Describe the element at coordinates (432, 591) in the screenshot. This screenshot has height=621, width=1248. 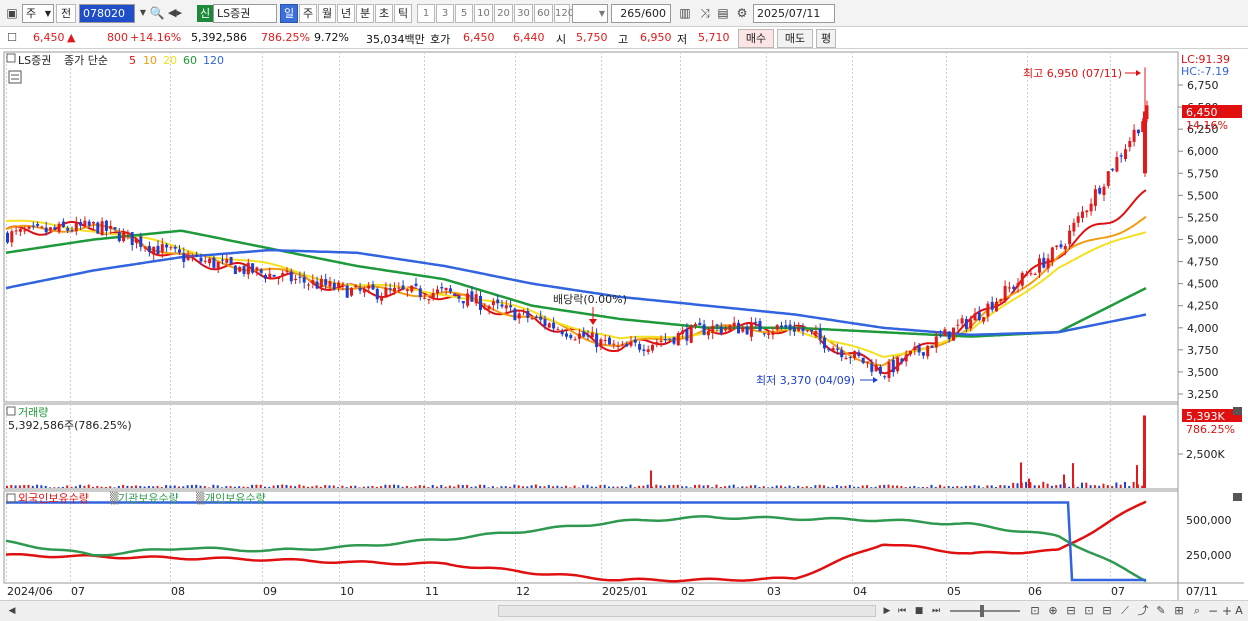
I see `x-axis-label: 11` at that location.